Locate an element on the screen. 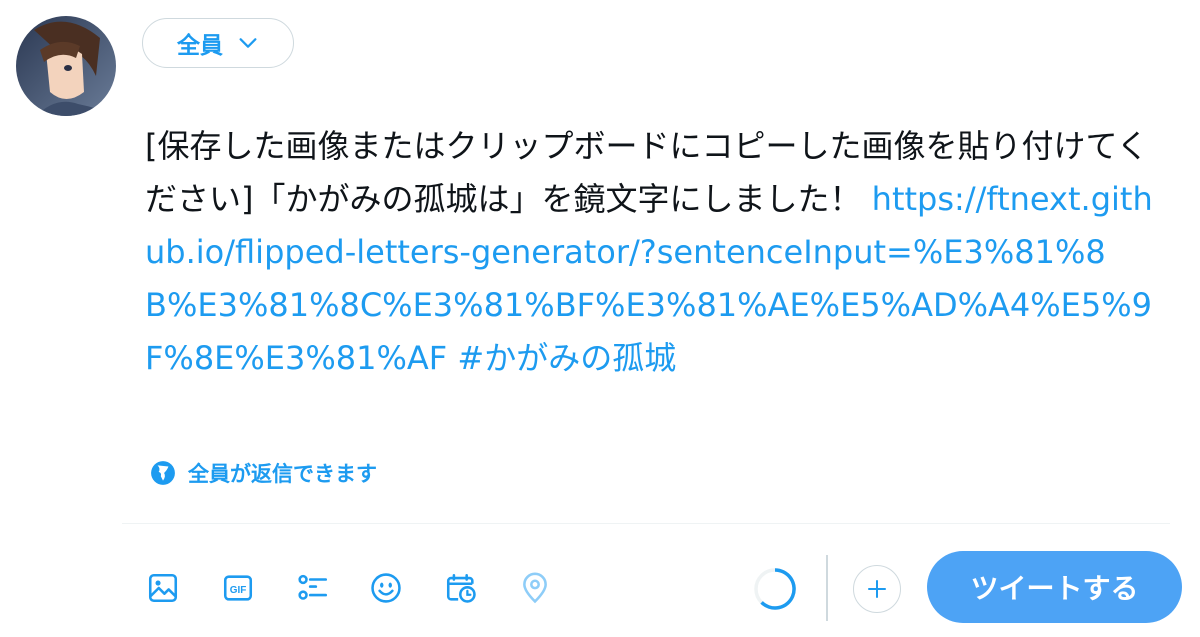  toolbar-separator is located at coordinates (827, 588).